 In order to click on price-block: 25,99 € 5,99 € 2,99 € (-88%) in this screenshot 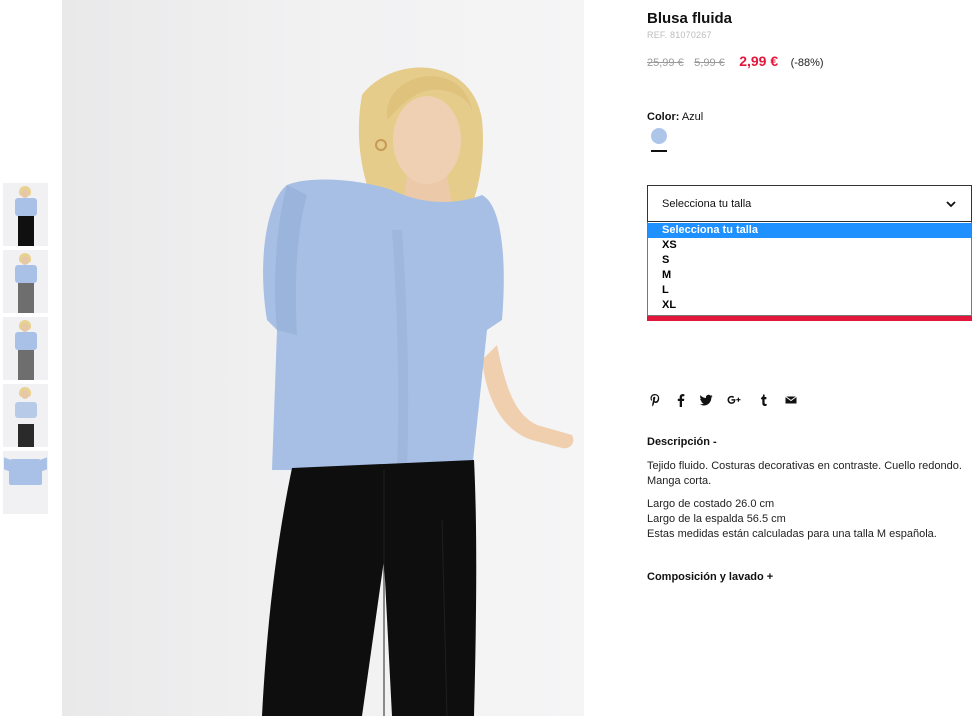, I will do `click(735, 62)`.